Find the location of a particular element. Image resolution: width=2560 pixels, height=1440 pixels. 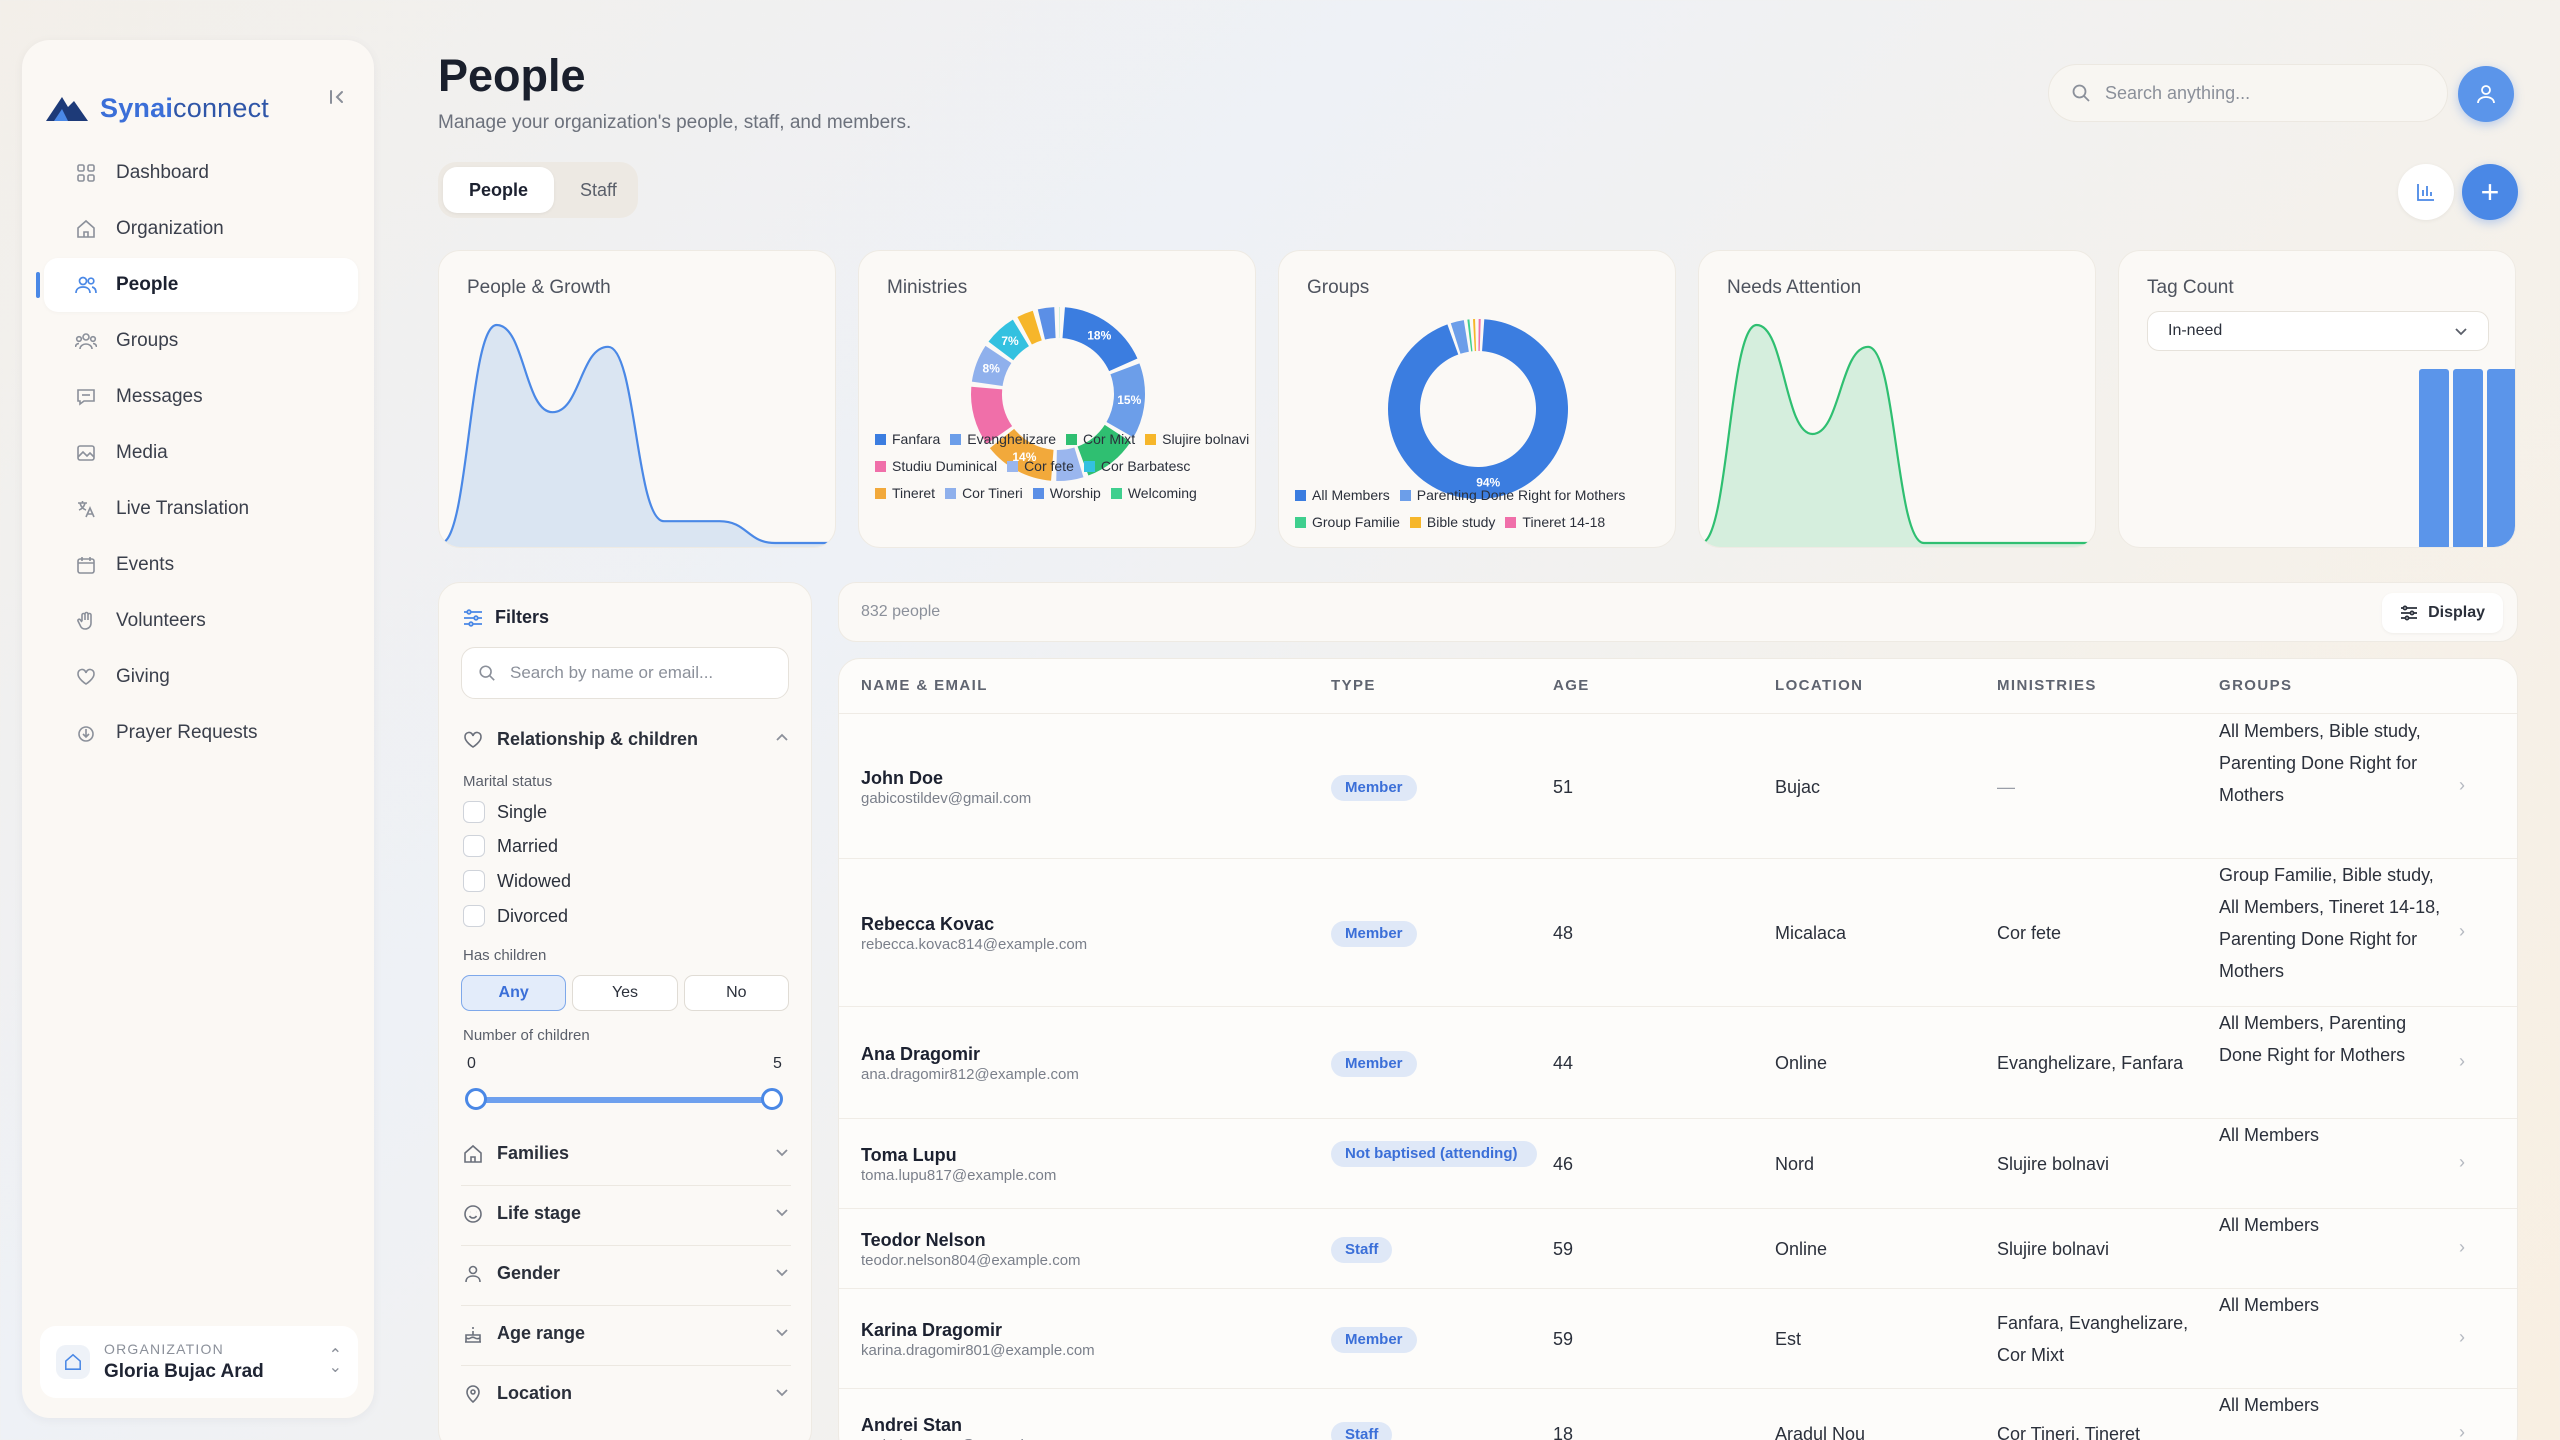

person-name: Toma Lupu is located at coordinates (958, 1155).